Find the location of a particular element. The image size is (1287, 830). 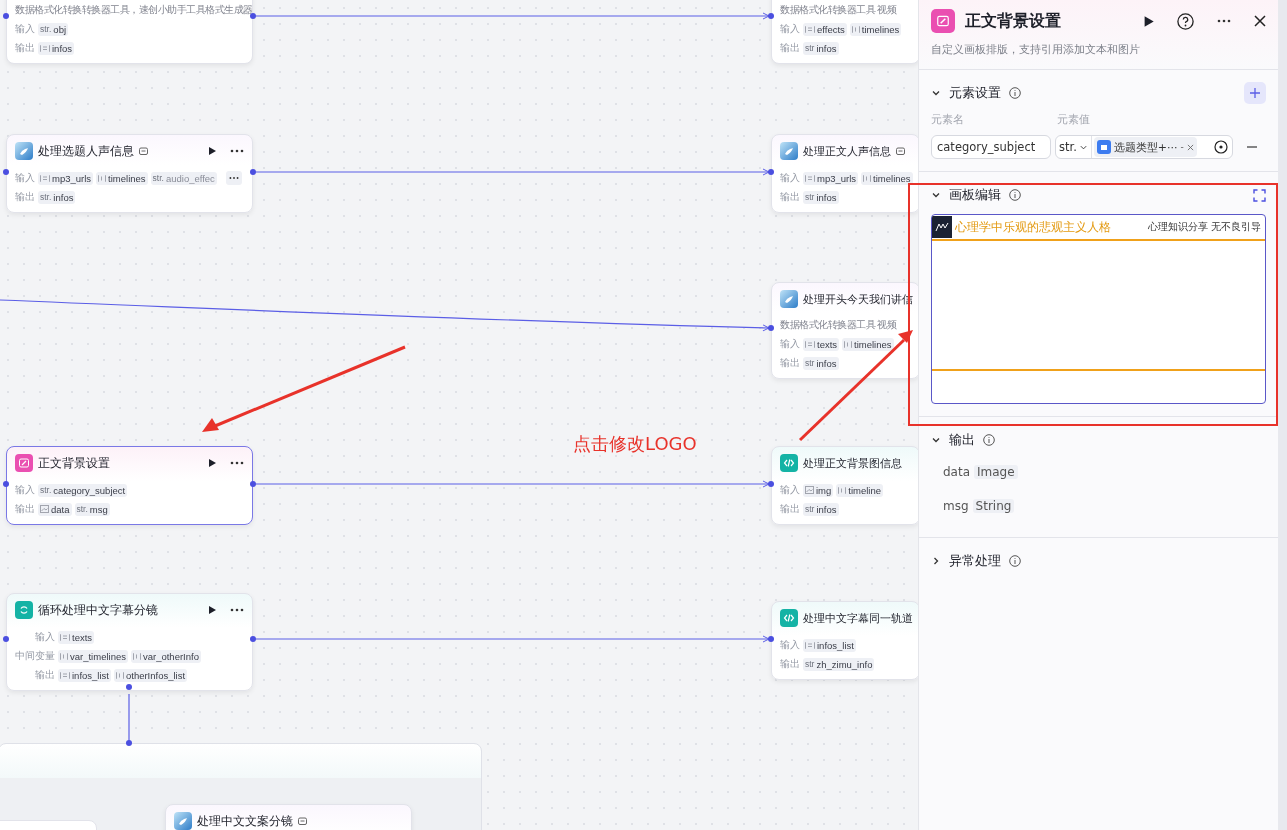

workflow-node: 循环处理中文字幕分镜 输入 texts 中间变量 var_timelines var_otherInfo 输出 infos_list otherInfos_list is located at coordinates (129, 642).